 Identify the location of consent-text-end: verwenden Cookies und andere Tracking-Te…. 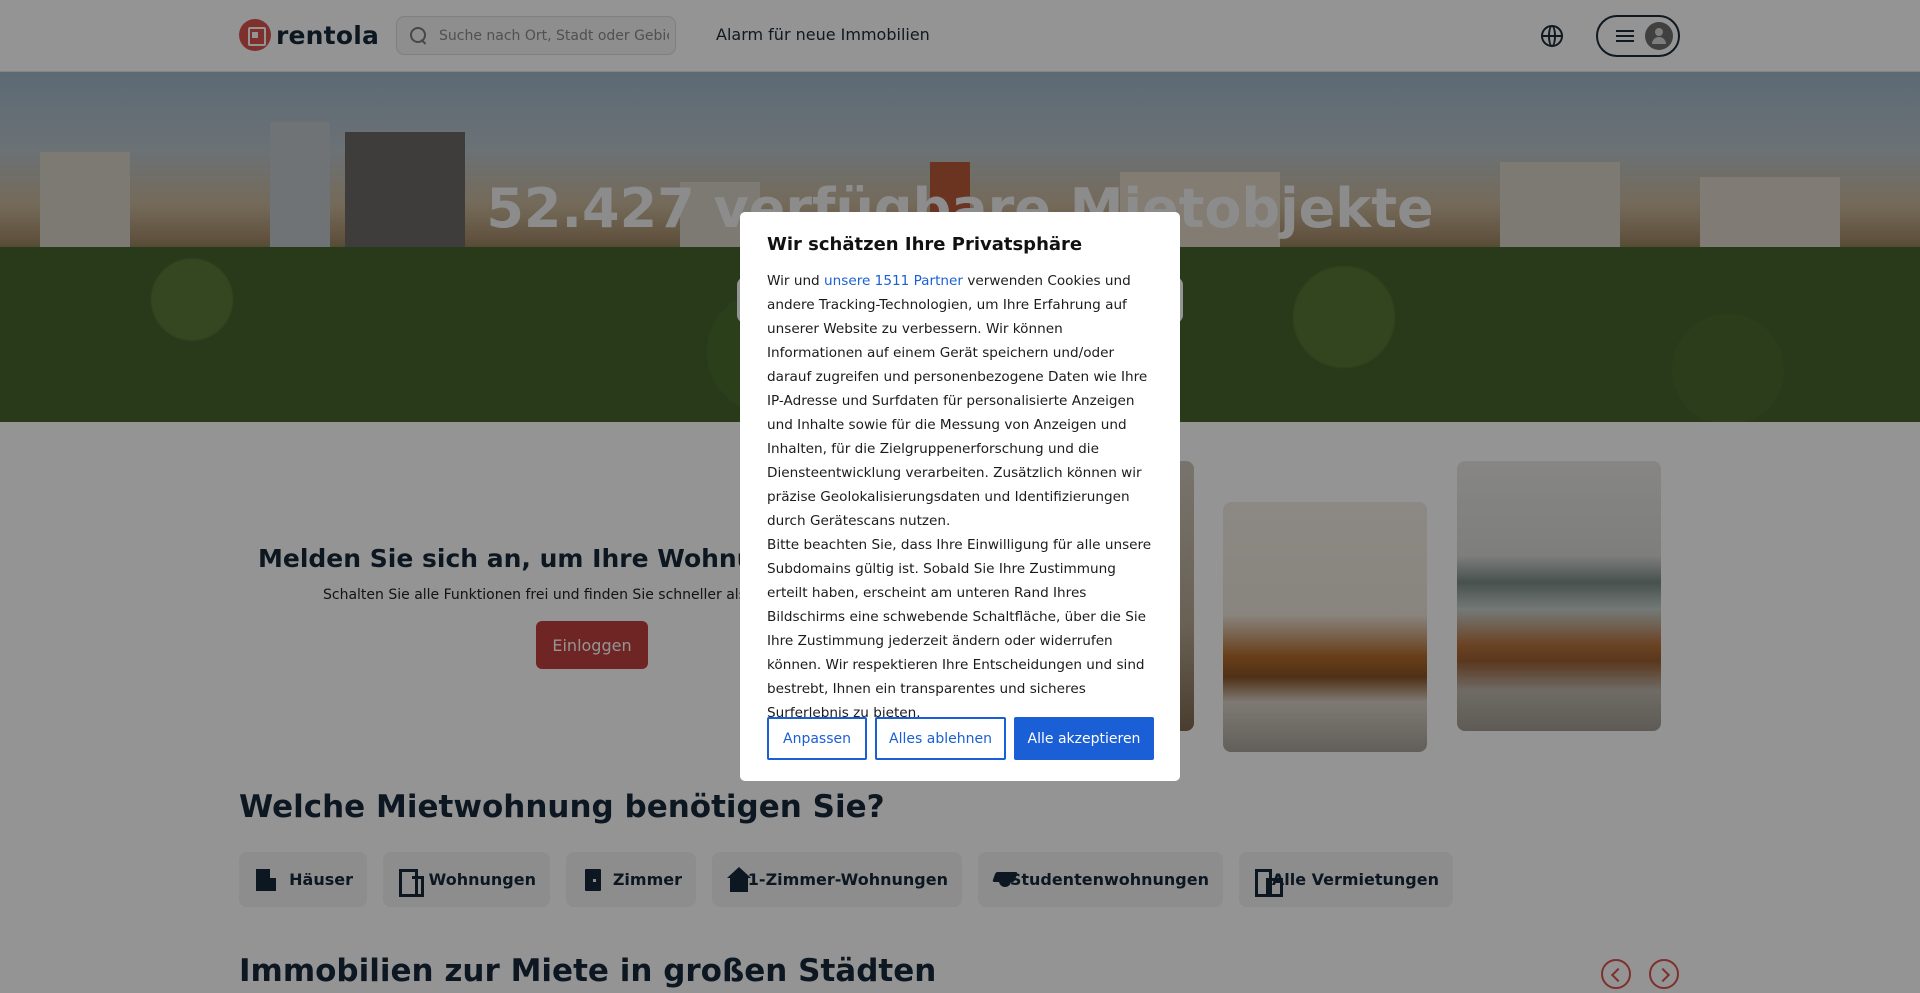
(957, 401).